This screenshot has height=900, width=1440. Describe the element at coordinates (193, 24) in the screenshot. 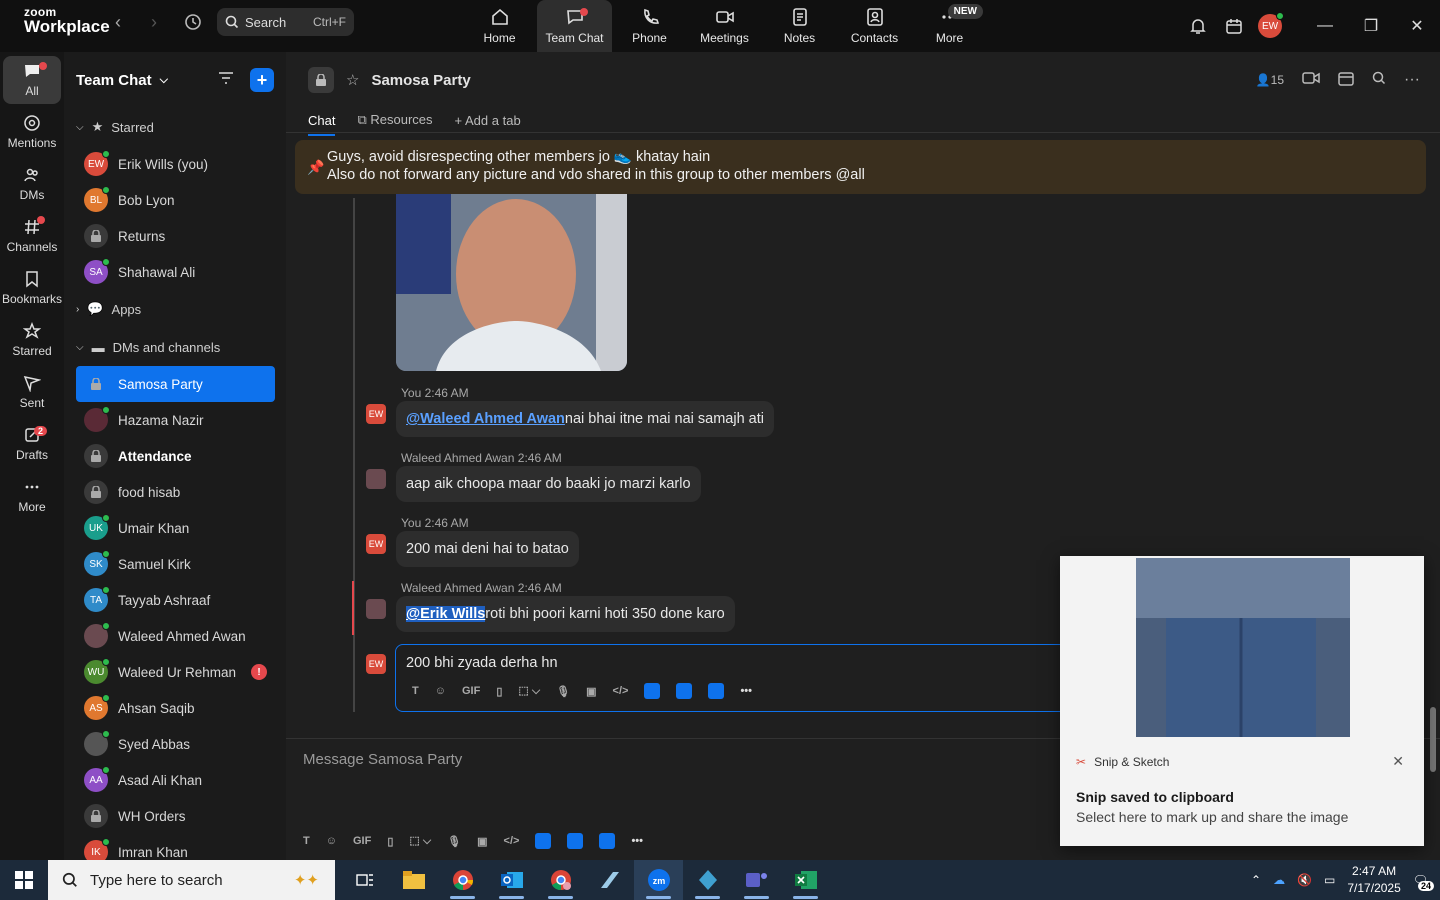

I see `history-icon` at that location.